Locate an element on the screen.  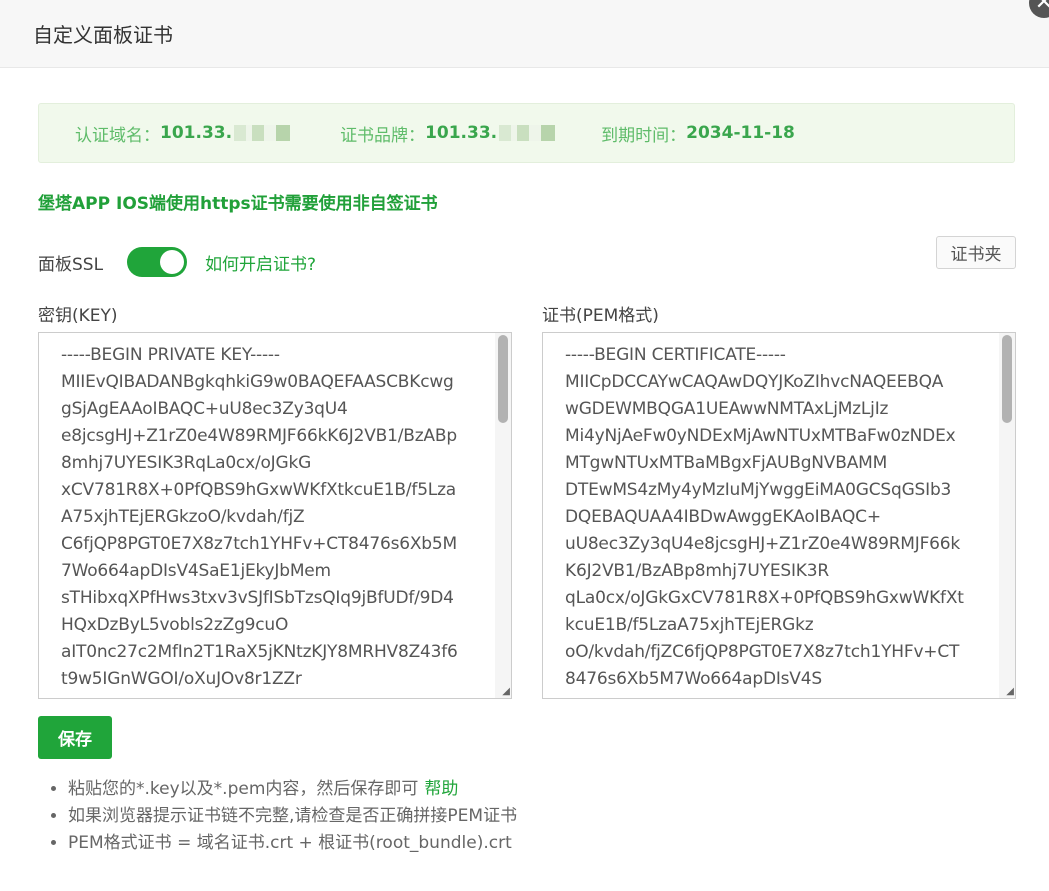
cert-folder-button: 证书夹 is located at coordinates (976, 252).